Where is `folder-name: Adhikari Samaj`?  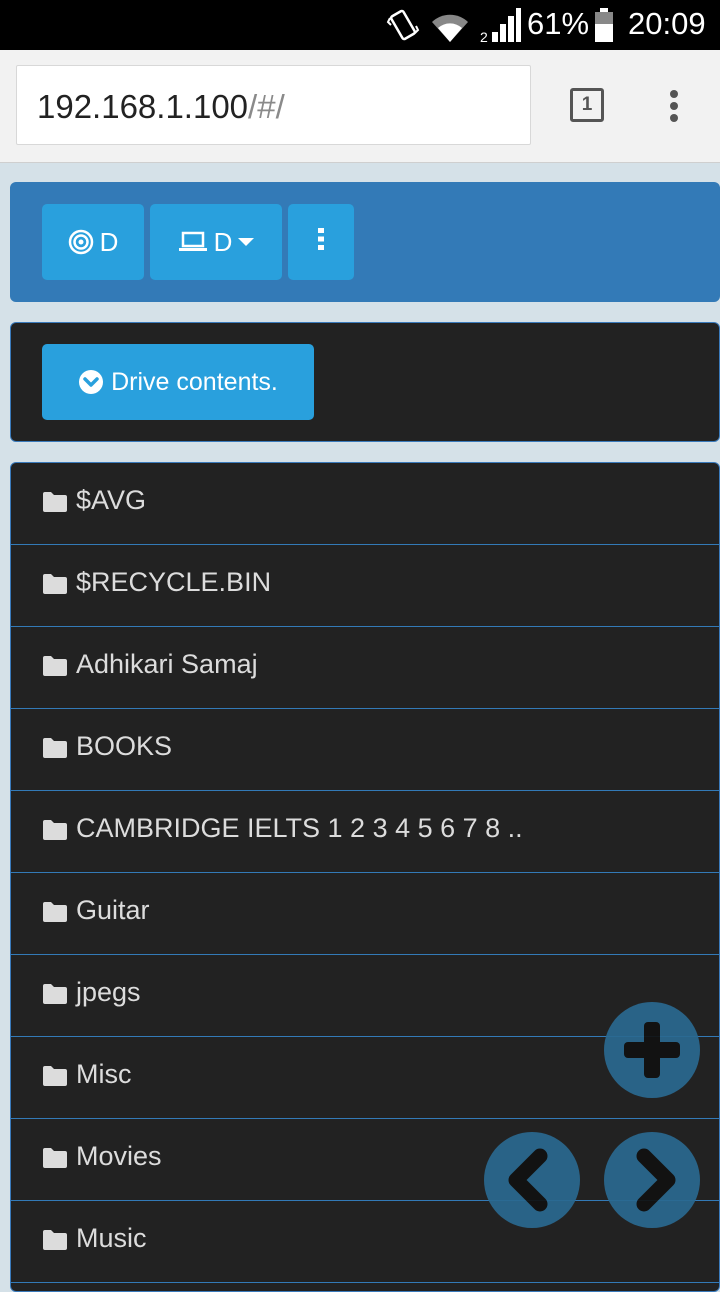
folder-name: Adhikari Samaj is located at coordinates (167, 664).